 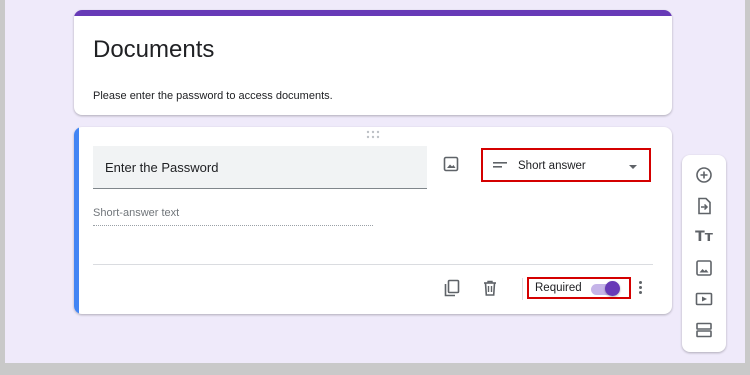 I want to click on add-title-icon: Tт, so click(x=704, y=237).